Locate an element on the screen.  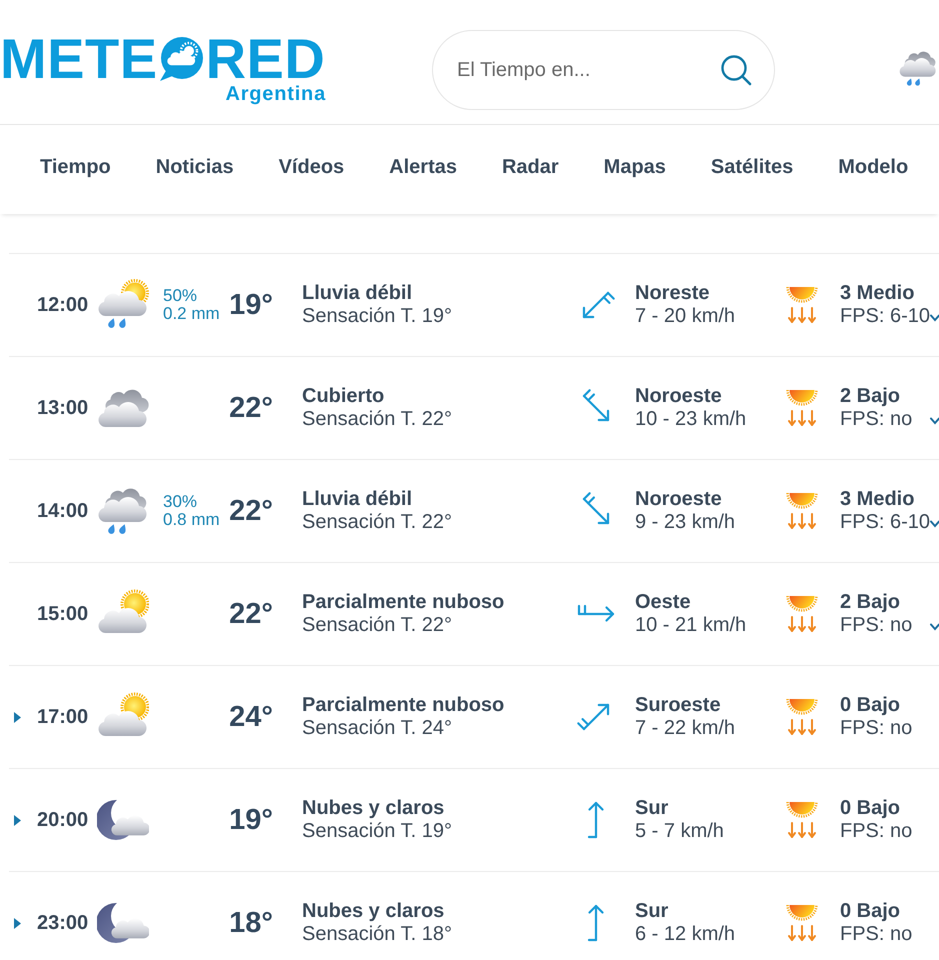
logo-text: METE is located at coordinates (79, 59).